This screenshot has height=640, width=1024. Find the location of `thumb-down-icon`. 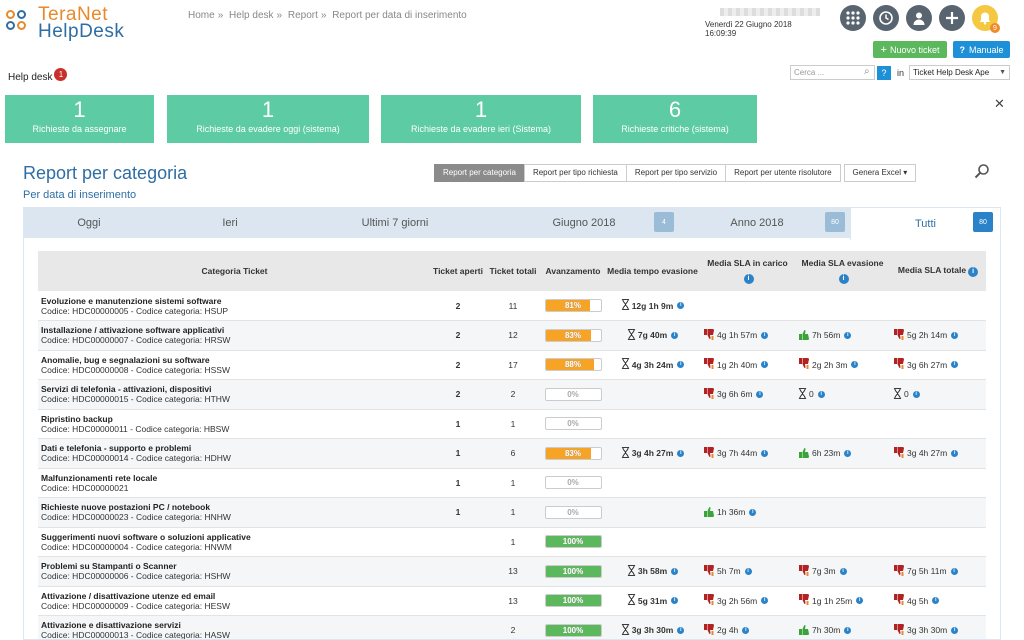

thumb-down-icon is located at coordinates (804, 571).